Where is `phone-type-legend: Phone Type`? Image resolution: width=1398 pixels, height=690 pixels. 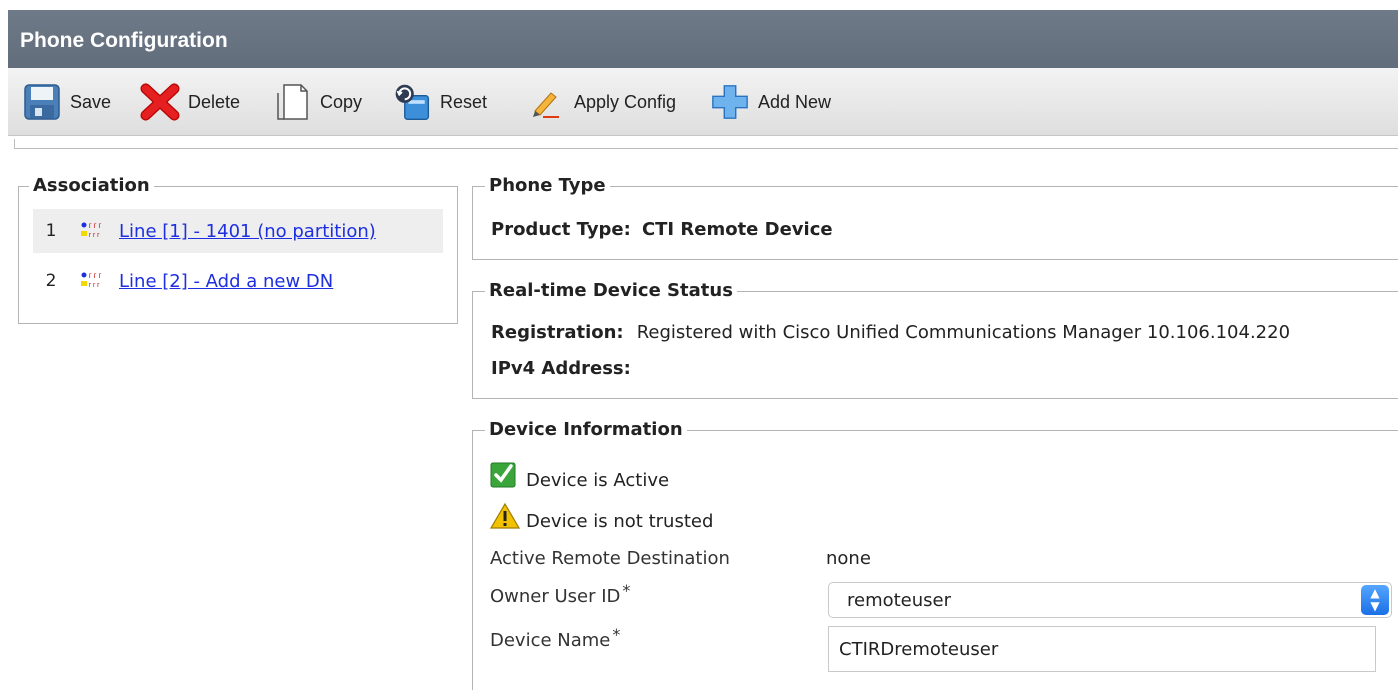 phone-type-legend: Phone Type is located at coordinates (547, 185).